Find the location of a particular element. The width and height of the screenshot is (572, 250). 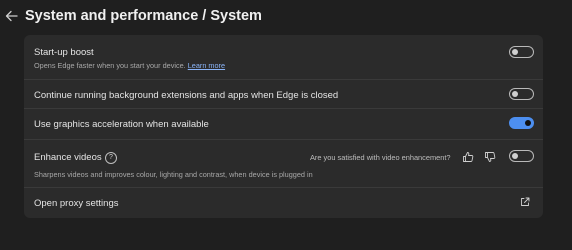

back-button is located at coordinates (11, 16).